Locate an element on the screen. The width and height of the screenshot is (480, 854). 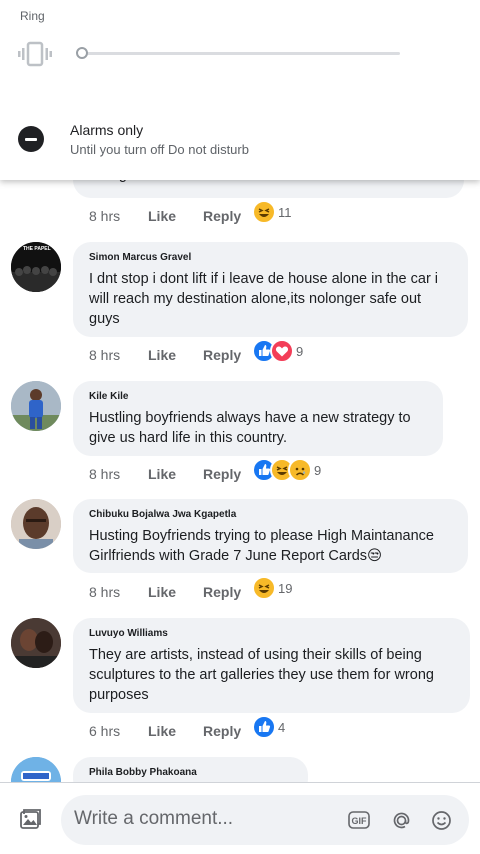
do-not-disturb-icon is located at coordinates (31, 139).